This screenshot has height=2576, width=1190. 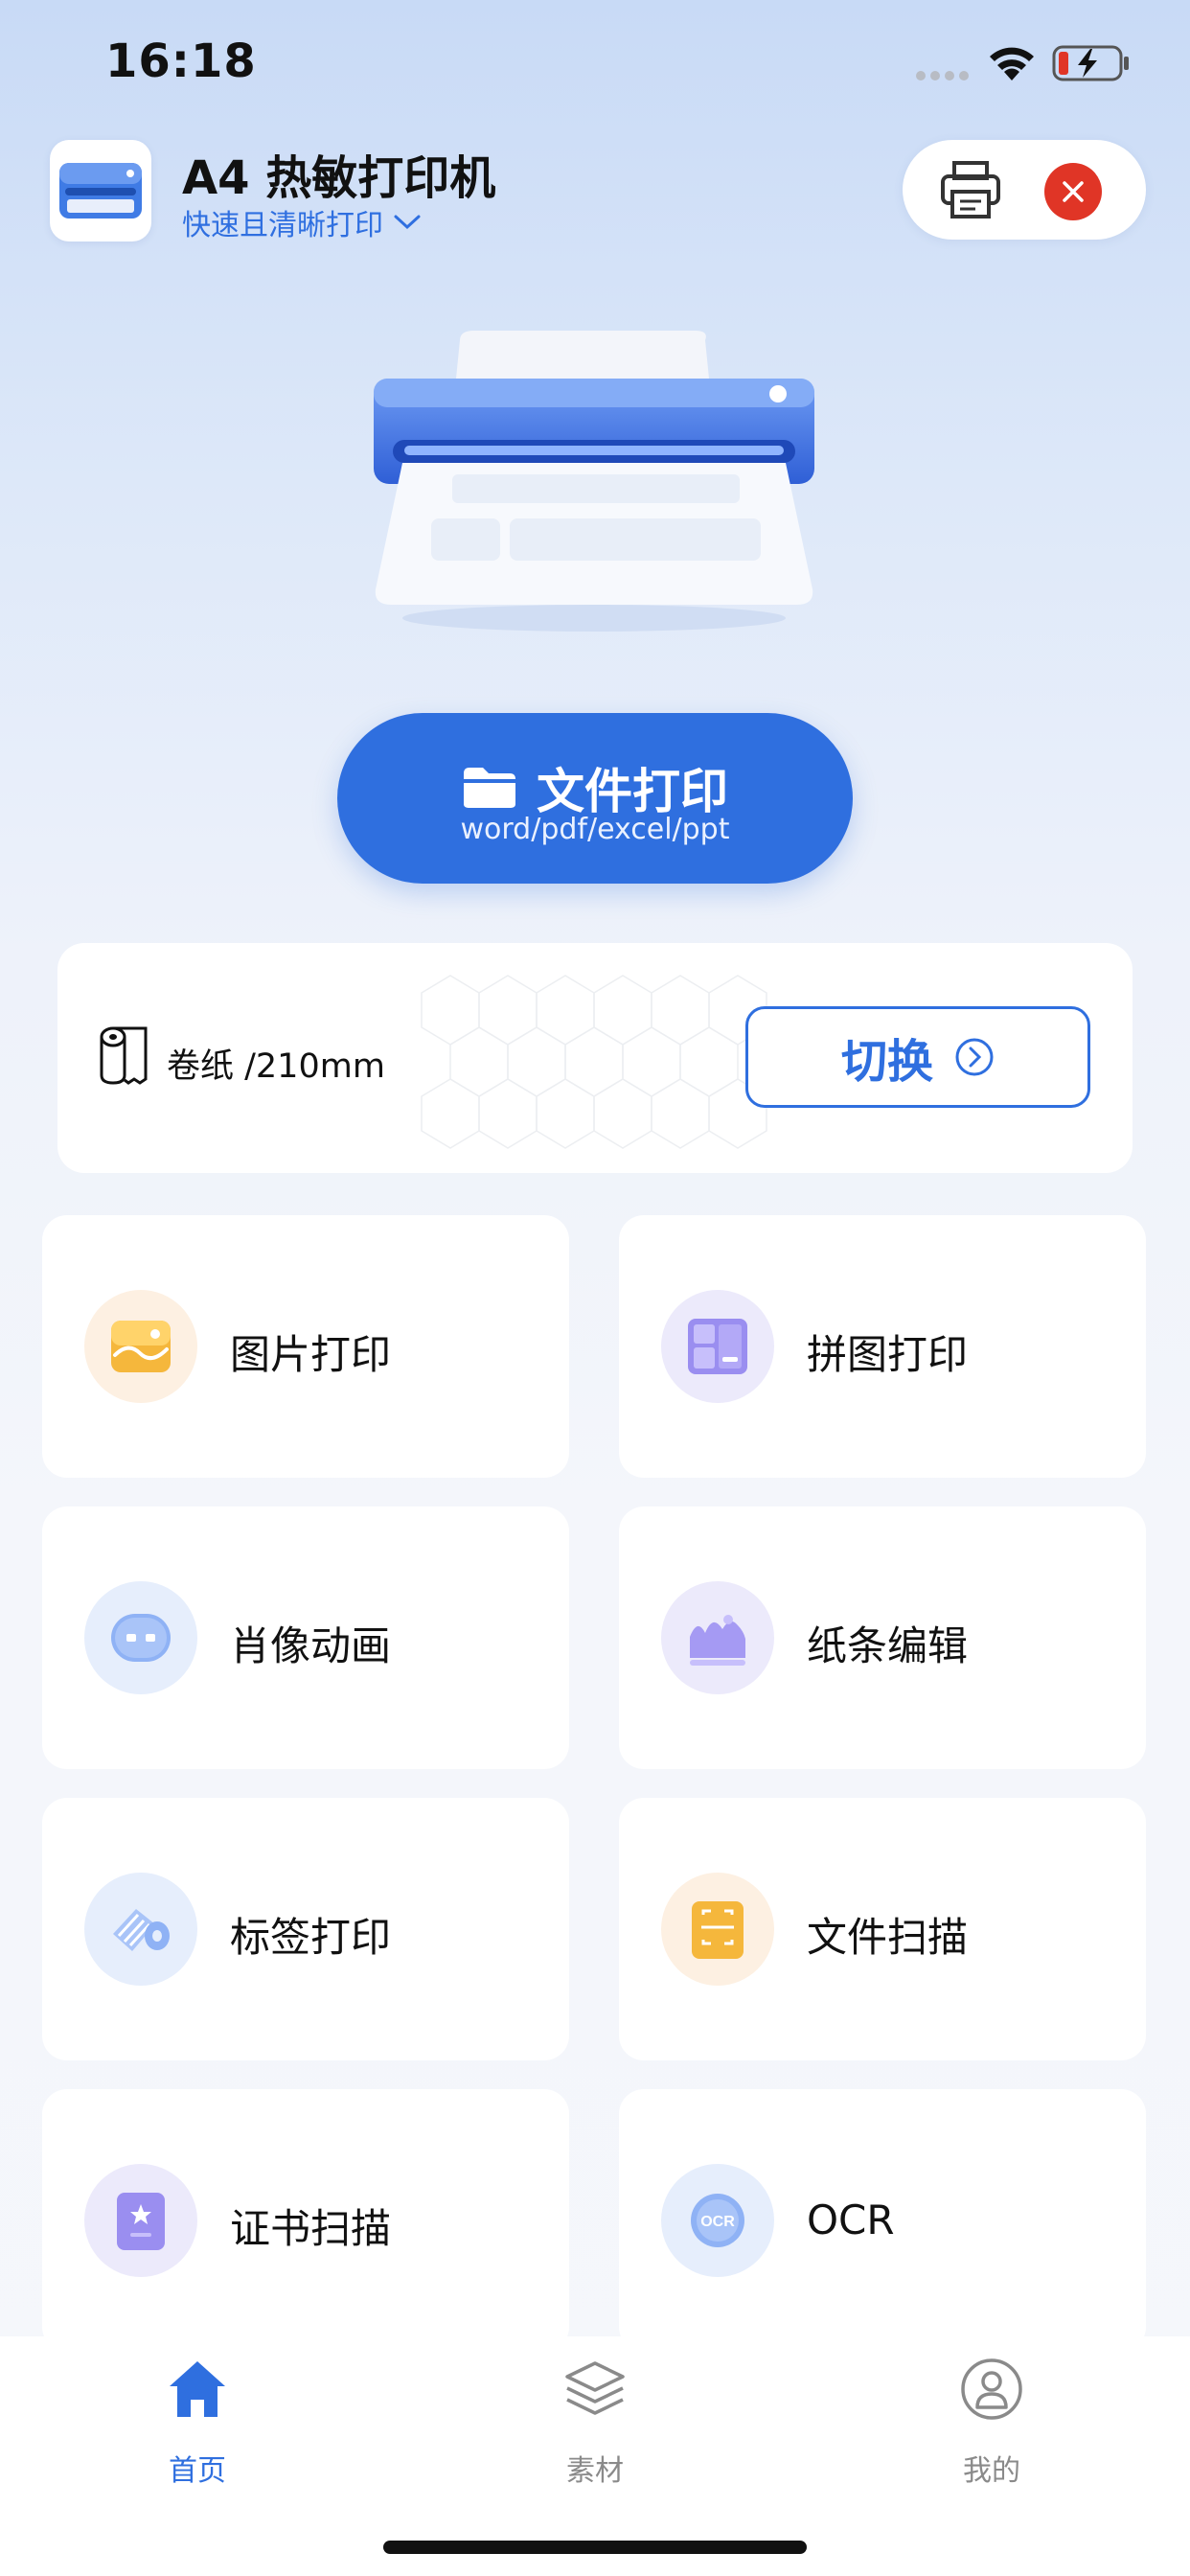 I want to click on feature-label: 证书扫描, so click(x=311, y=2228).